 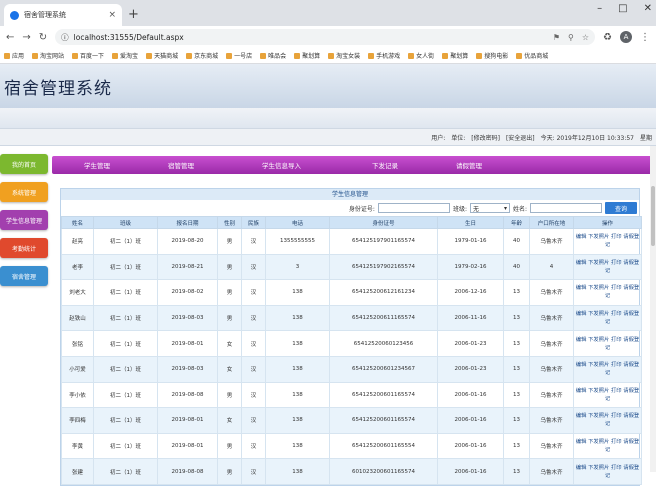 What do you see at coordinates (10, 37) in the screenshot?
I see `back-icon: ←` at bounding box center [10, 37].